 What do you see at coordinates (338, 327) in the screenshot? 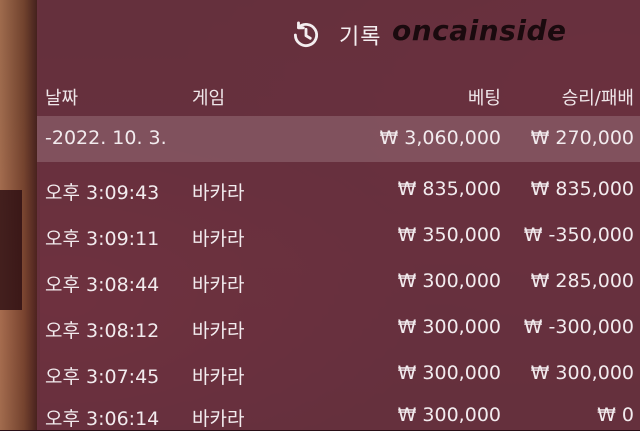
I see `table-row: 오후 3:08:12 바카라 ₩ 300,000 ₩ -300,000` at bounding box center [338, 327].